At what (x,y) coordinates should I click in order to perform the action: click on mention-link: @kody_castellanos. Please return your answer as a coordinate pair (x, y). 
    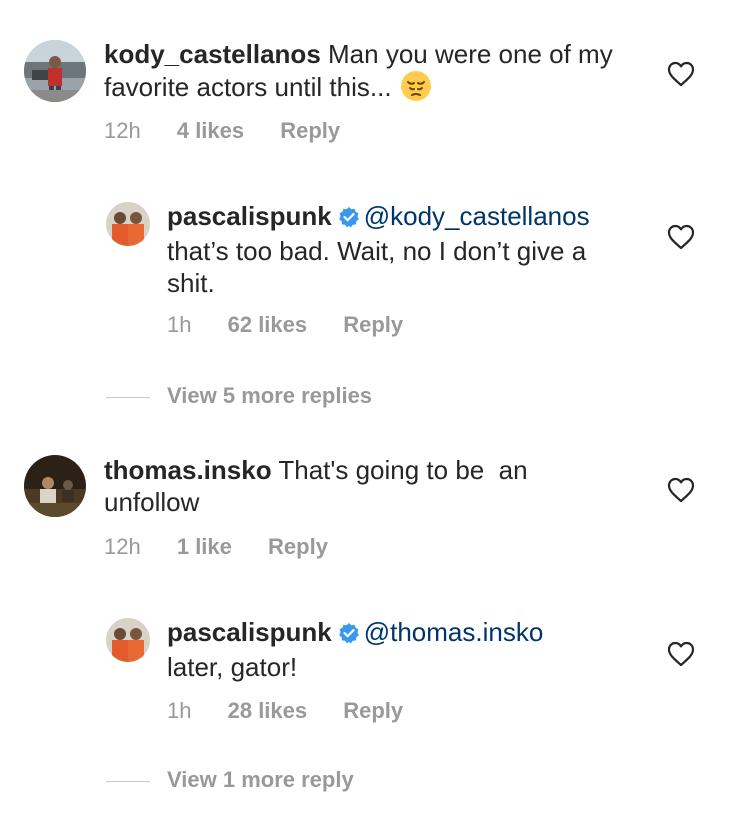
    Looking at the image, I should click on (477, 216).